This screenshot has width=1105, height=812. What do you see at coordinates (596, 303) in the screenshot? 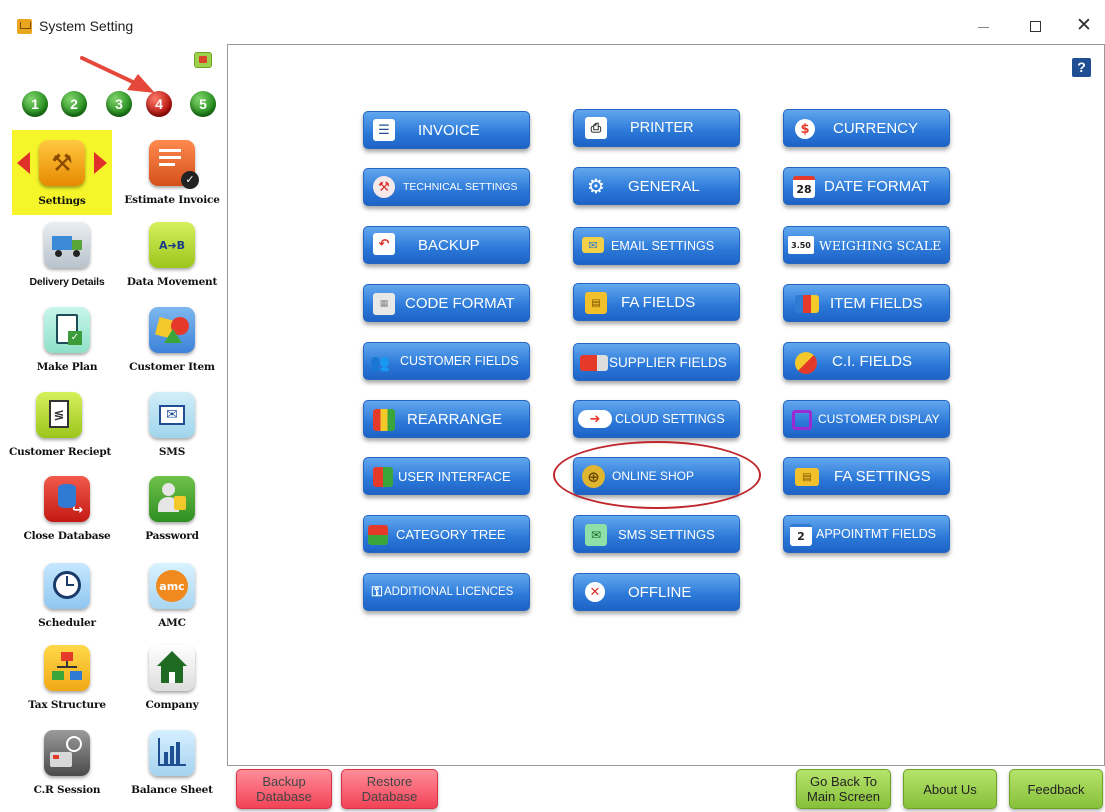
I see `fa-fields-icon: ▤` at bounding box center [596, 303].